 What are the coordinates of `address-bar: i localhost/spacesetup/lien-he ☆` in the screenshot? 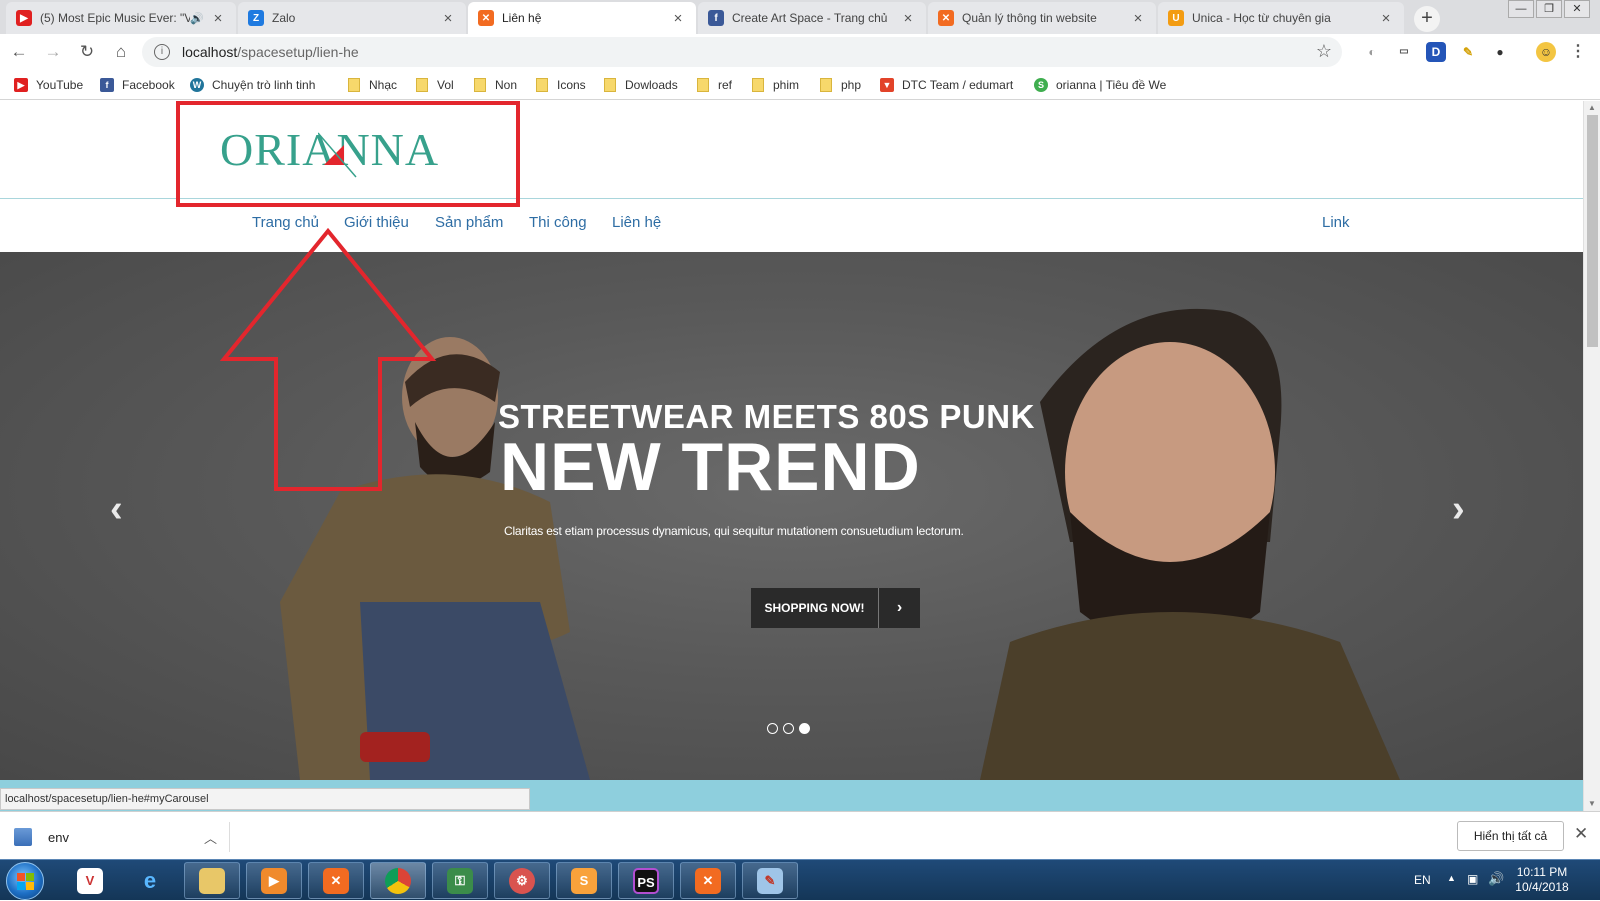 It's located at (742, 52).